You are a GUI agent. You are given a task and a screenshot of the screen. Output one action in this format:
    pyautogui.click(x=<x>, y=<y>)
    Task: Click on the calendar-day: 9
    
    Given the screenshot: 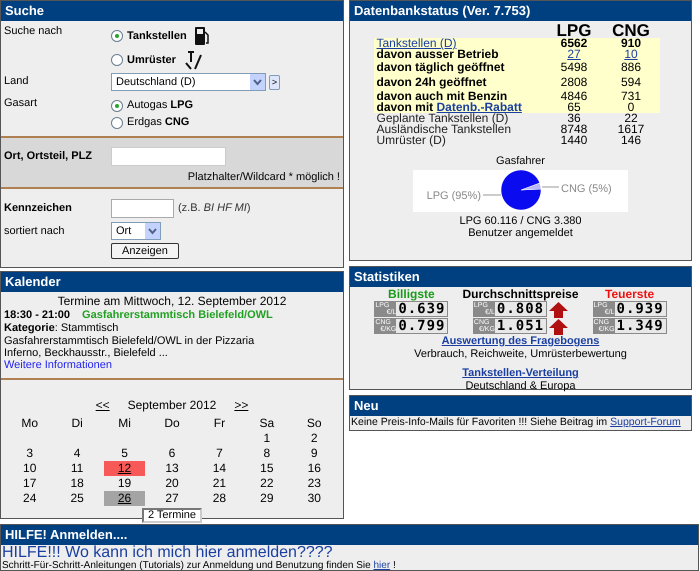 What is the action you would take?
    pyautogui.click(x=314, y=453)
    